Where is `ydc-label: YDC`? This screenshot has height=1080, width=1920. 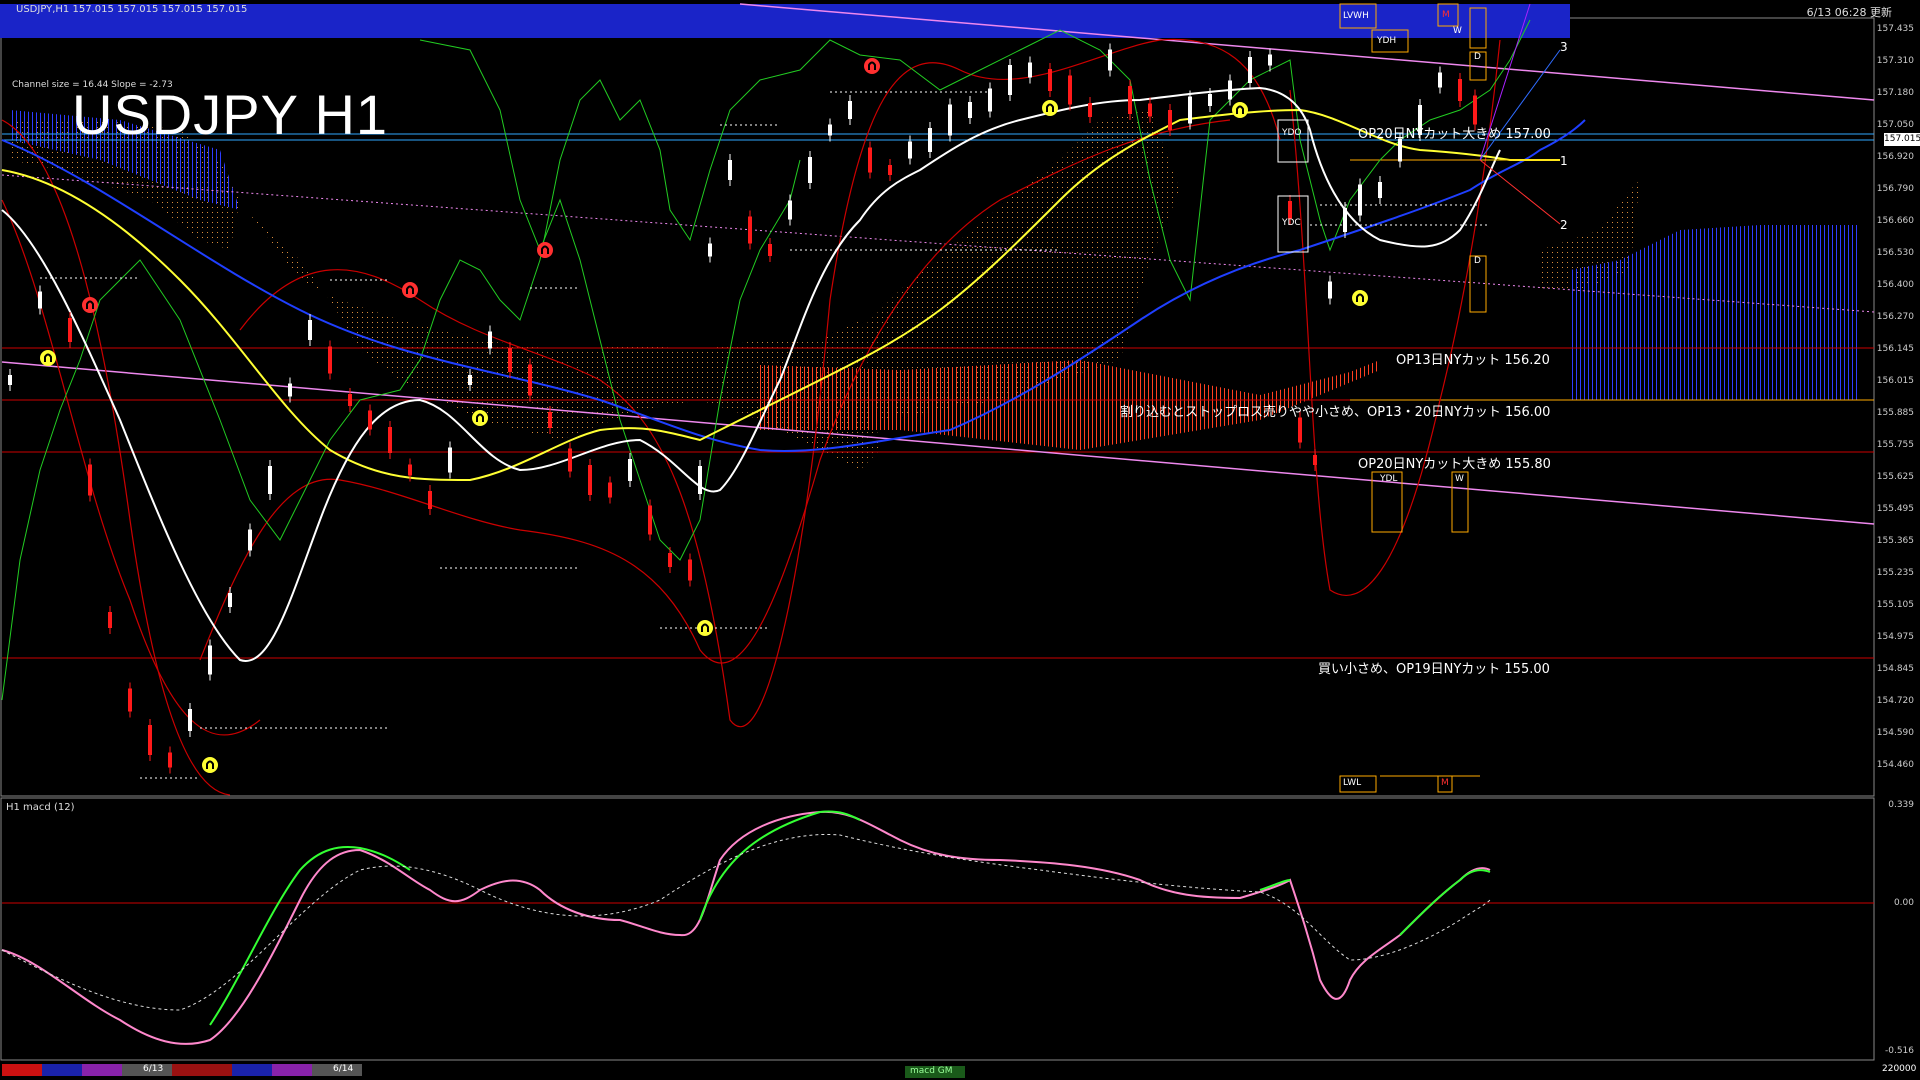 ydc-label: YDC is located at coordinates (1291, 223).